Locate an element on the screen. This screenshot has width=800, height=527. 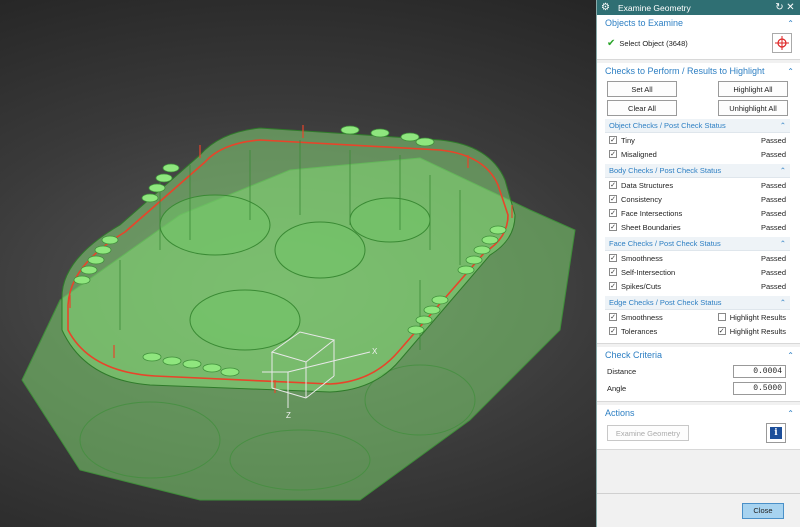
check-row-self-intersection: ✓ Self-Intersection Passed is located at coordinates (697, 272).